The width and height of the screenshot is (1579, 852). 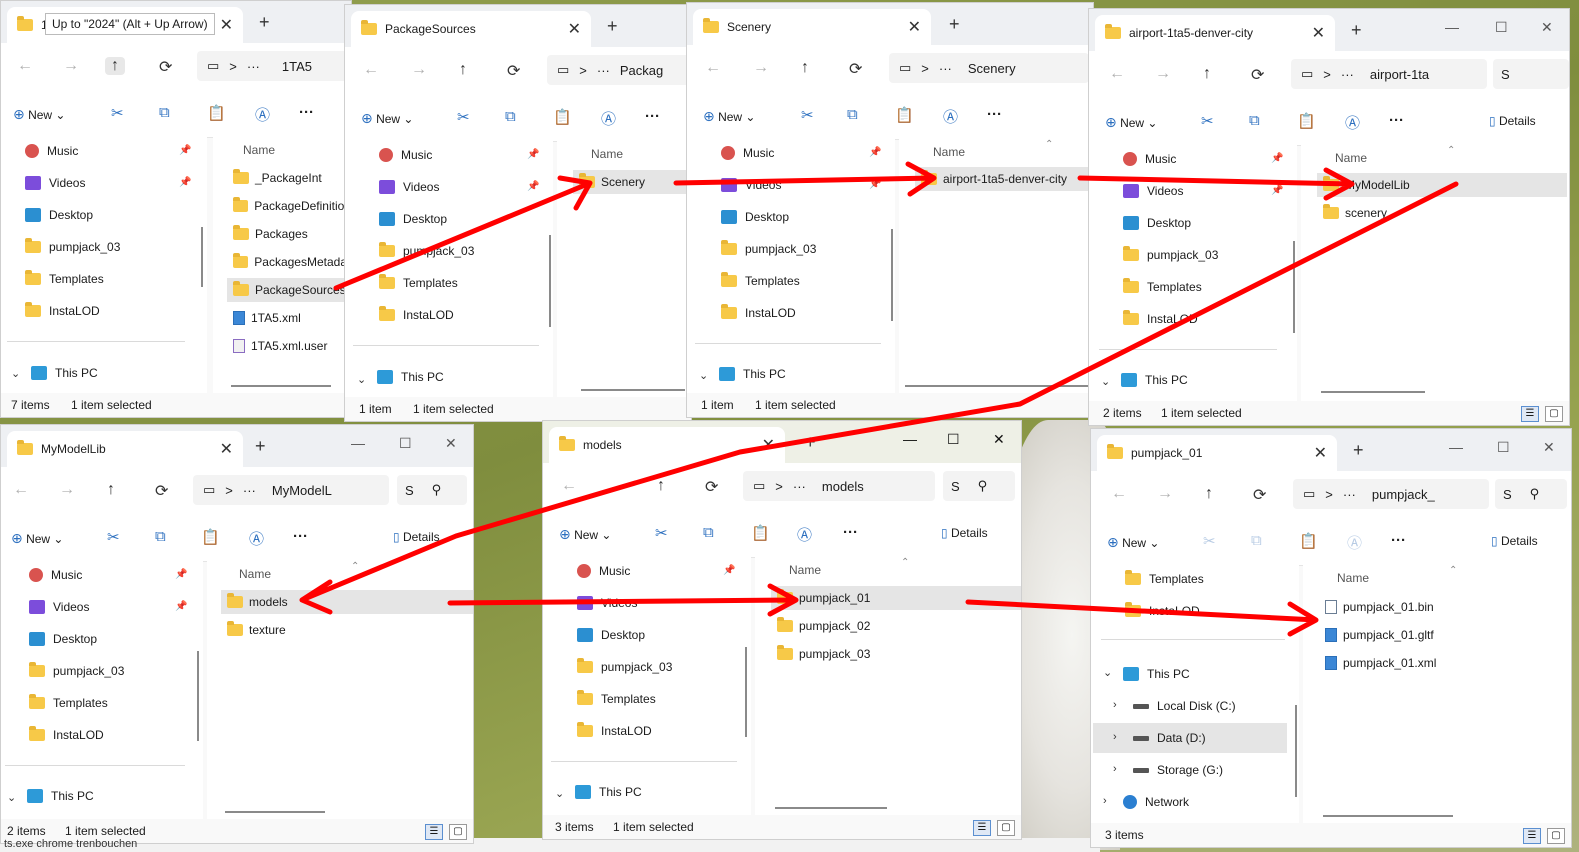 What do you see at coordinates (1004, 179) in the screenshot?
I see `list-item-selected: airport-1ta5-denver-city` at bounding box center [1004, 179].